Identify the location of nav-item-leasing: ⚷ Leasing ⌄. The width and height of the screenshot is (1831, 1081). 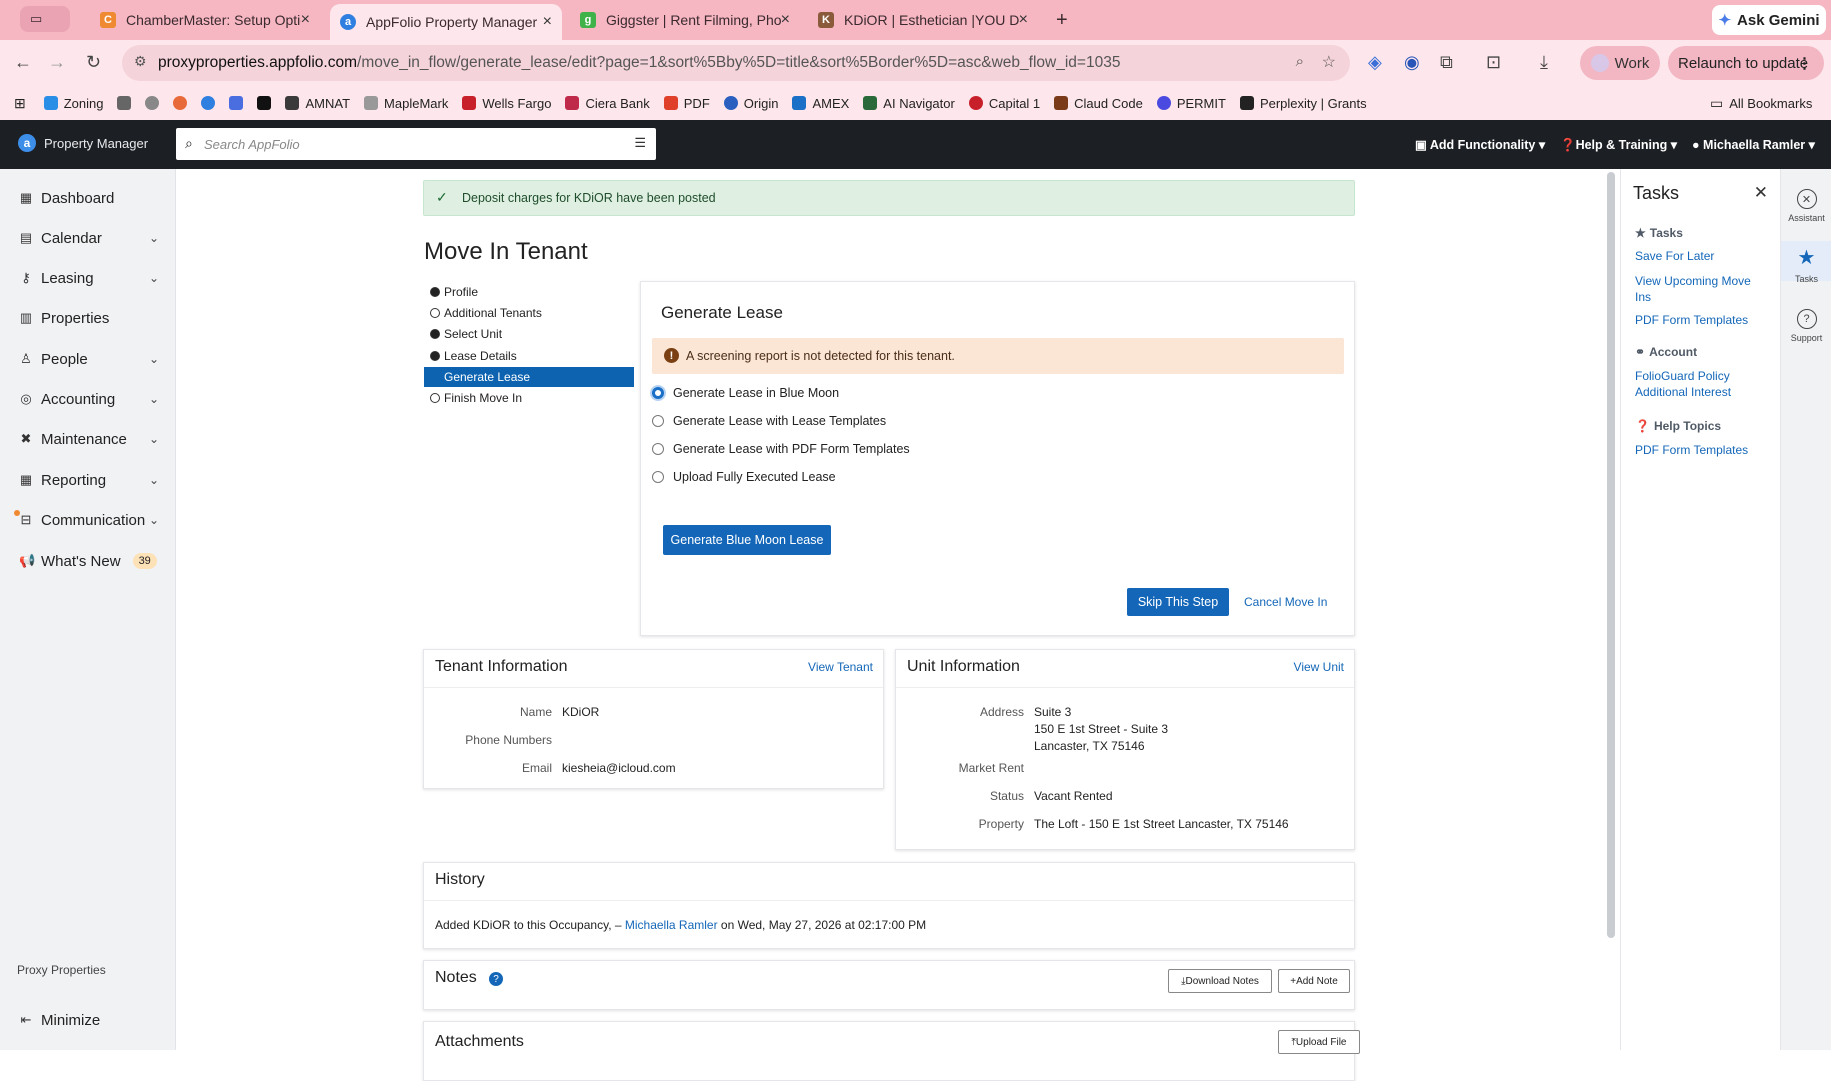
(89, 278).